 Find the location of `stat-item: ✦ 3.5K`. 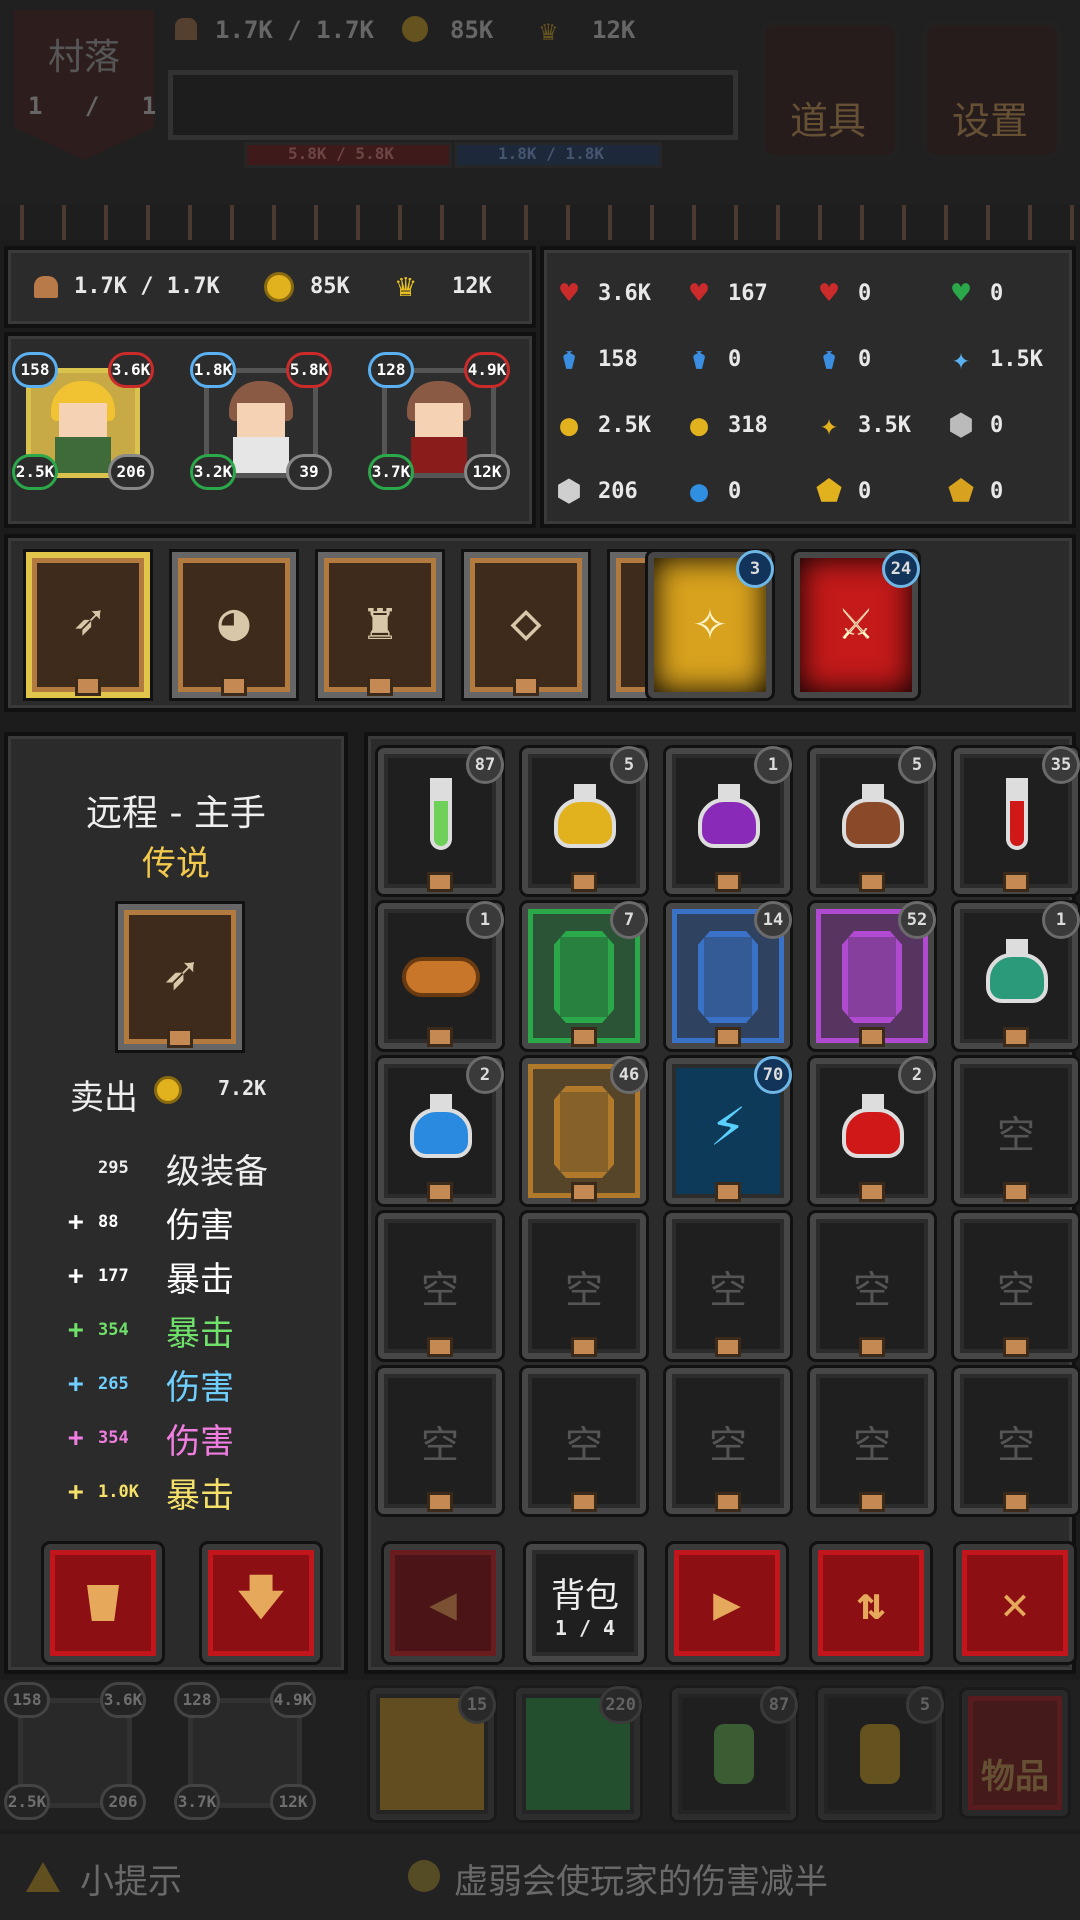

stat-item: ✦ 3.5K is located at coordinates (872, 425).